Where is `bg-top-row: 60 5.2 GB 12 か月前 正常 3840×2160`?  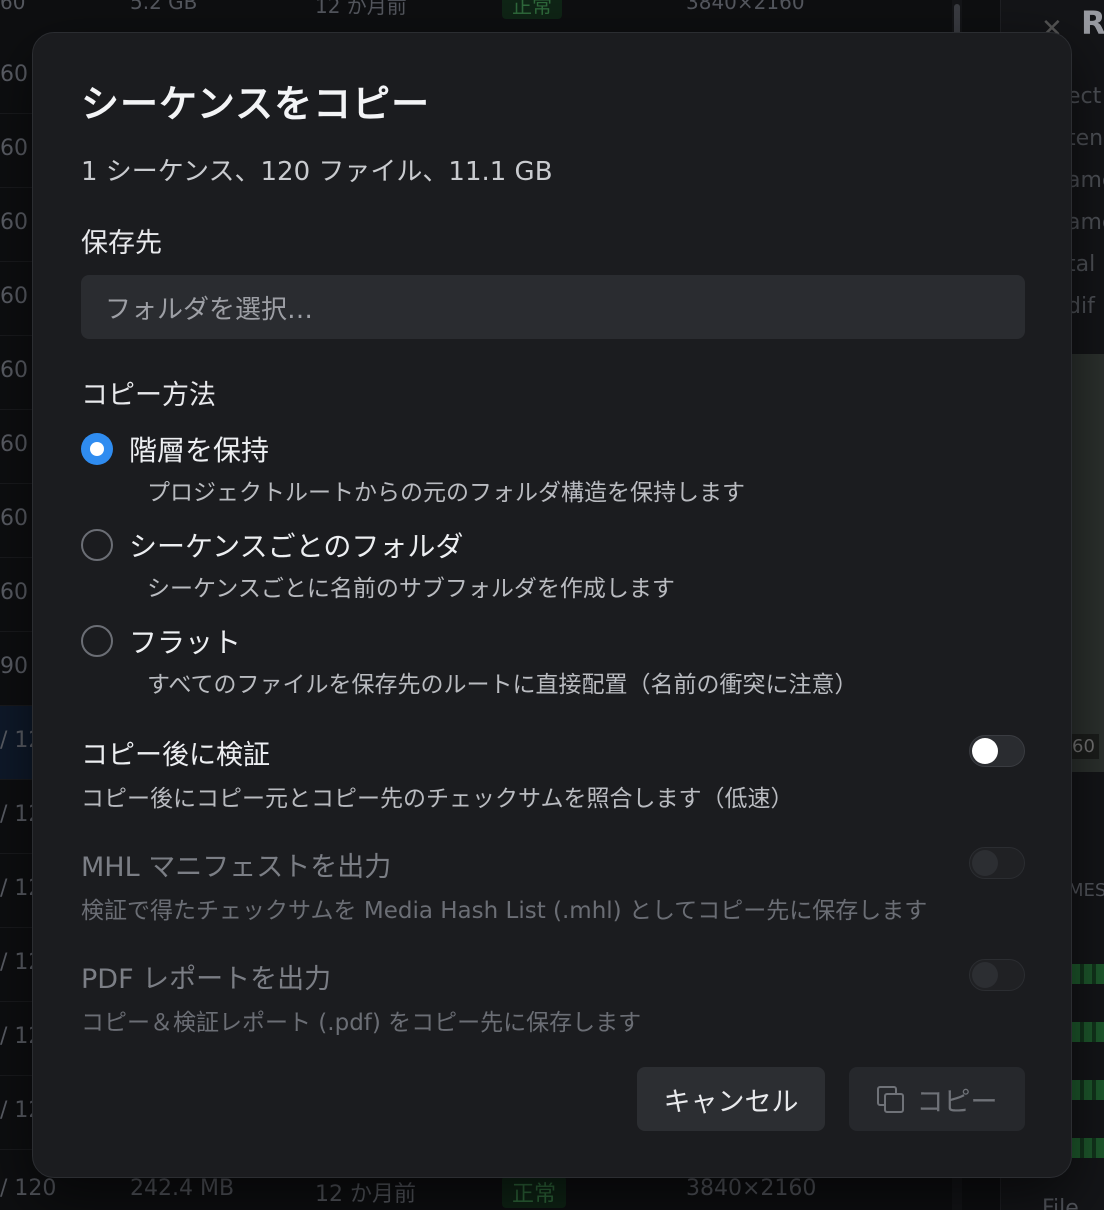 bg-top-row: 60 5.2 GB 12 か月前 正常 3840×2160 is located at coordinates (480, 10).